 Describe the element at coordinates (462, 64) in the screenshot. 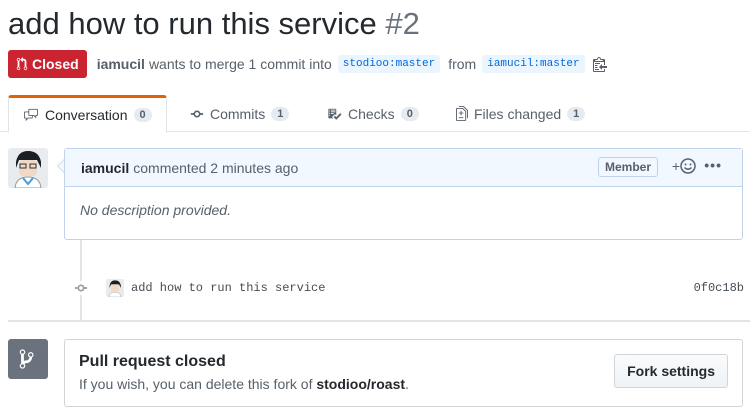

I see `from-text: from` at that location.